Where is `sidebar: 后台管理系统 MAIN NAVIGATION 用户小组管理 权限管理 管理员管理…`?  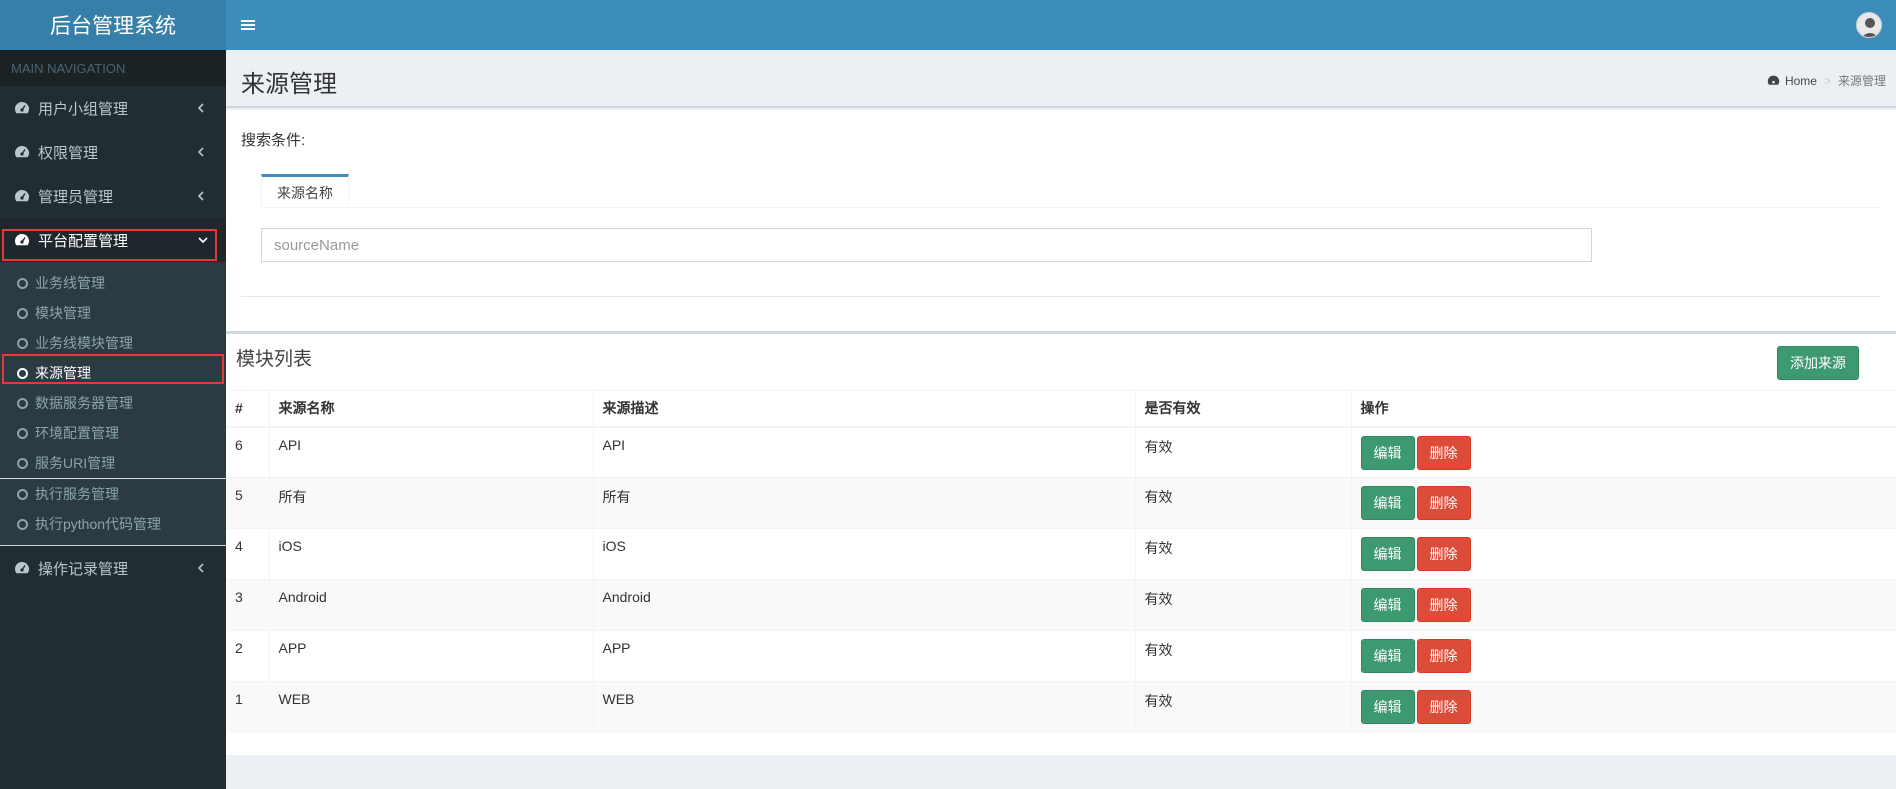 sidebar: 后台管理系统 MAIN NAVIGATION 用户小组管理 权限管理 管理员管理… is located at coordinates (113, 394).